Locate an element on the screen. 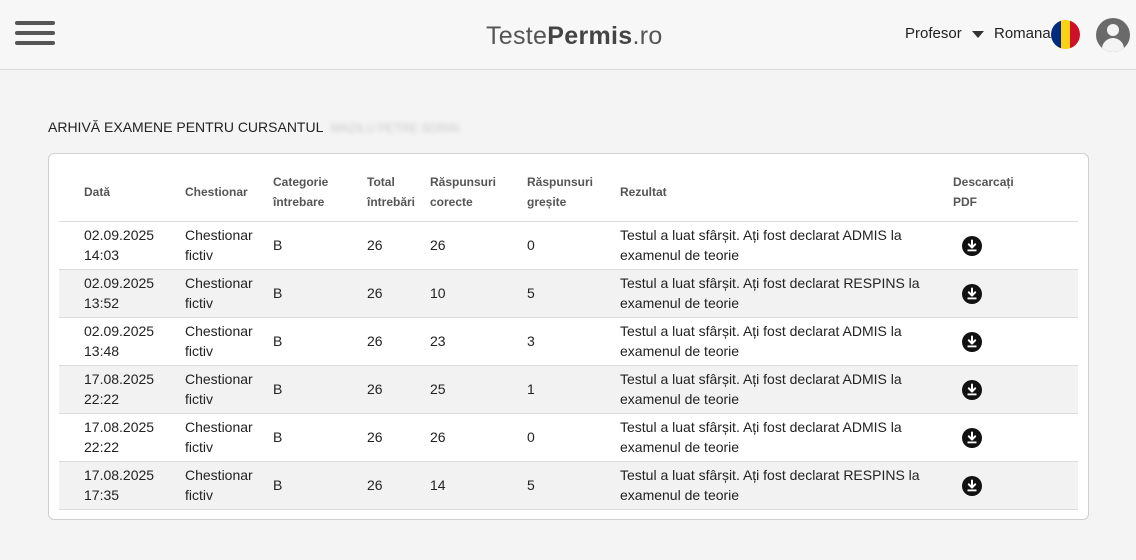 Image resolution: width=1136 pixels, height=560 pixels. page-title-text: ARHIVĂ EXAMENE PENTRU CURSANTUL is located at coordinates (185, 127).